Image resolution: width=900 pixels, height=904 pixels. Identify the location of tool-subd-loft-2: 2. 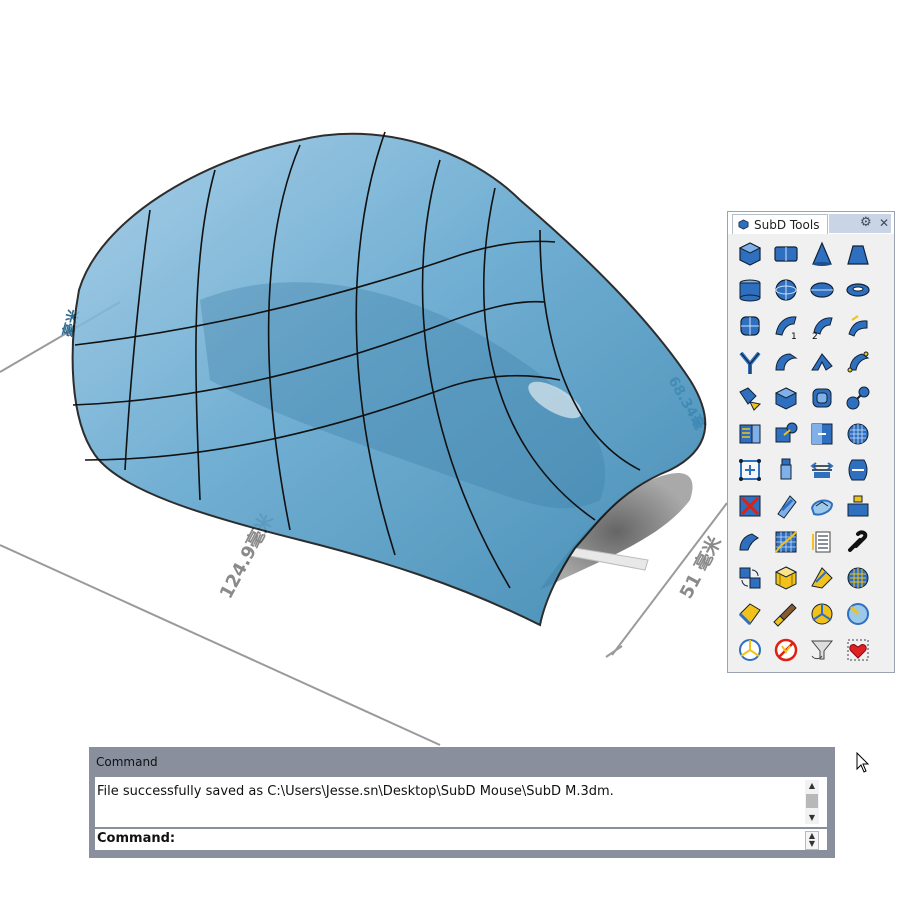
(822, 326).